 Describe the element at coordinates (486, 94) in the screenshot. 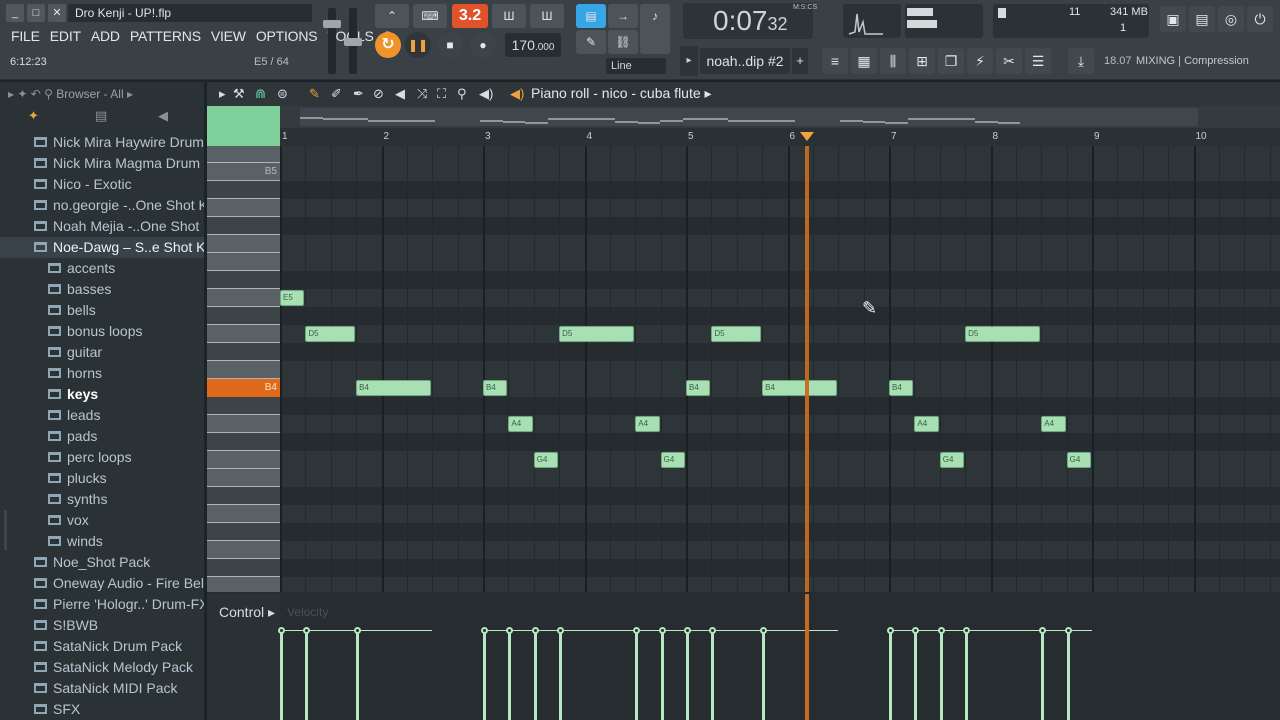

I see `playback-icon: ◀)` at that location.